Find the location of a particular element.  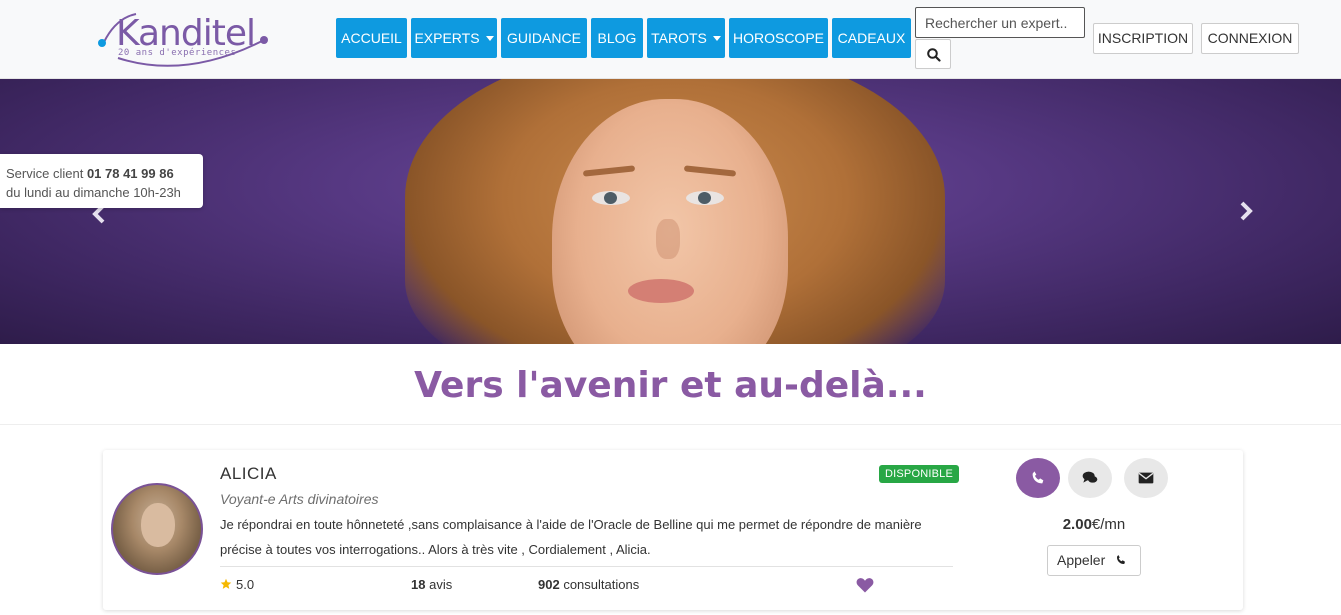

service-label: Service client is located at coordinates (45, 173).